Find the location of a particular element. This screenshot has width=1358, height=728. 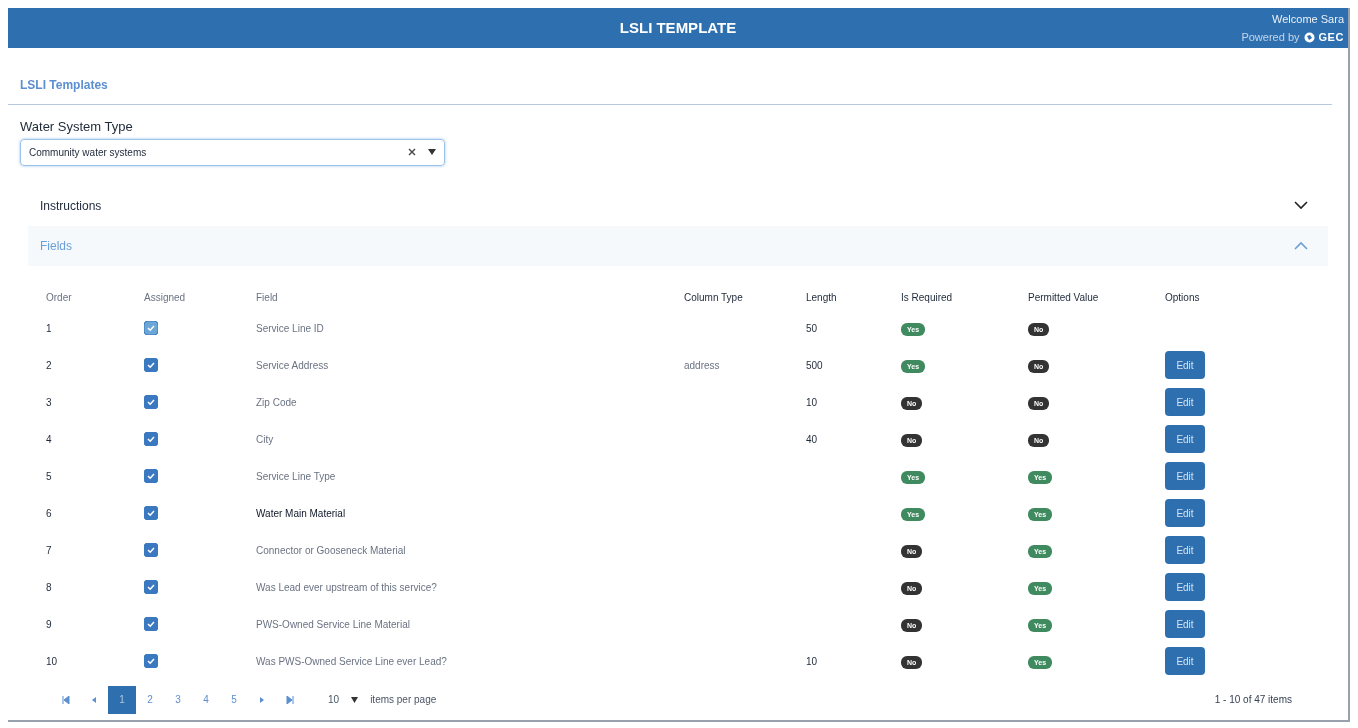

order-cell-text: 4 is located at coordinates (49, 439).